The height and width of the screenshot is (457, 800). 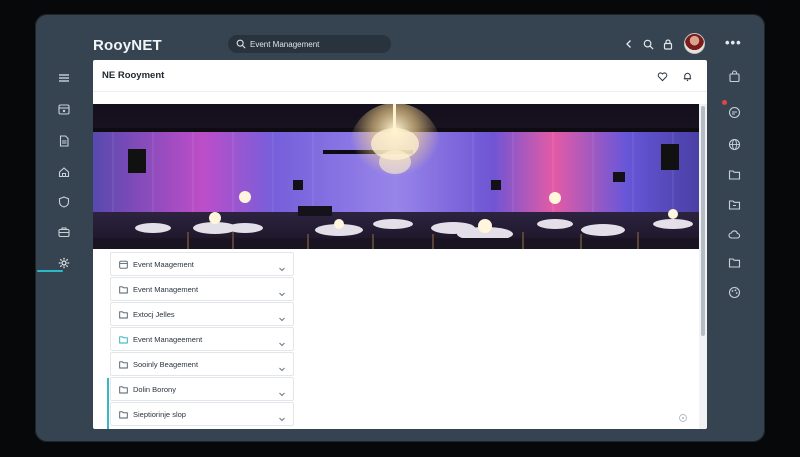 I want to click on help-icon, so click(x=683, y=416).